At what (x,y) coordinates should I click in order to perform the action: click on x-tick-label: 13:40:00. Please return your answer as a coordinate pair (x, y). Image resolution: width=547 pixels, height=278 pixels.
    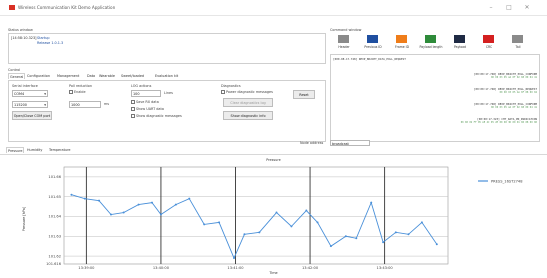
    Looking at the image, I should click on (161, 268).